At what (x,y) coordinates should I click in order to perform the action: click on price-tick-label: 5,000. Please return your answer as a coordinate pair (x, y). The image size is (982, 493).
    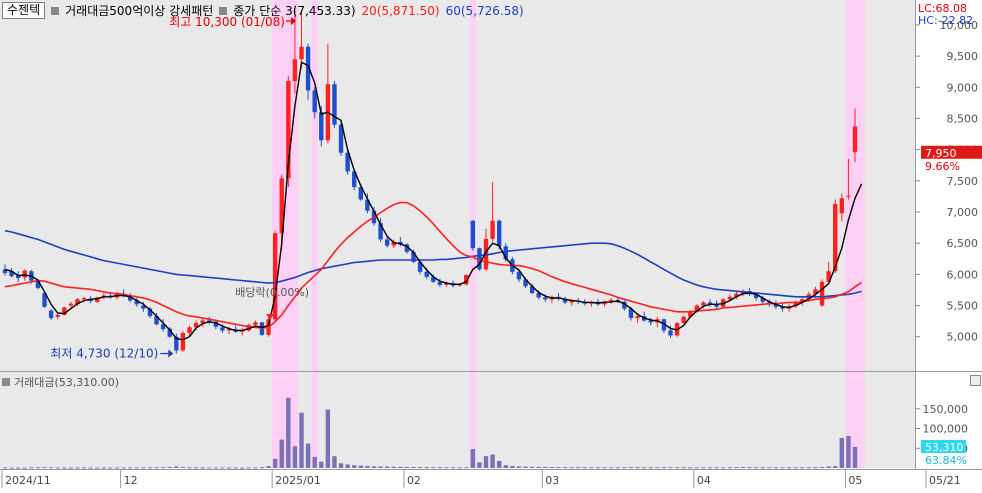
    Looking at the image, I should click on (963, 337).